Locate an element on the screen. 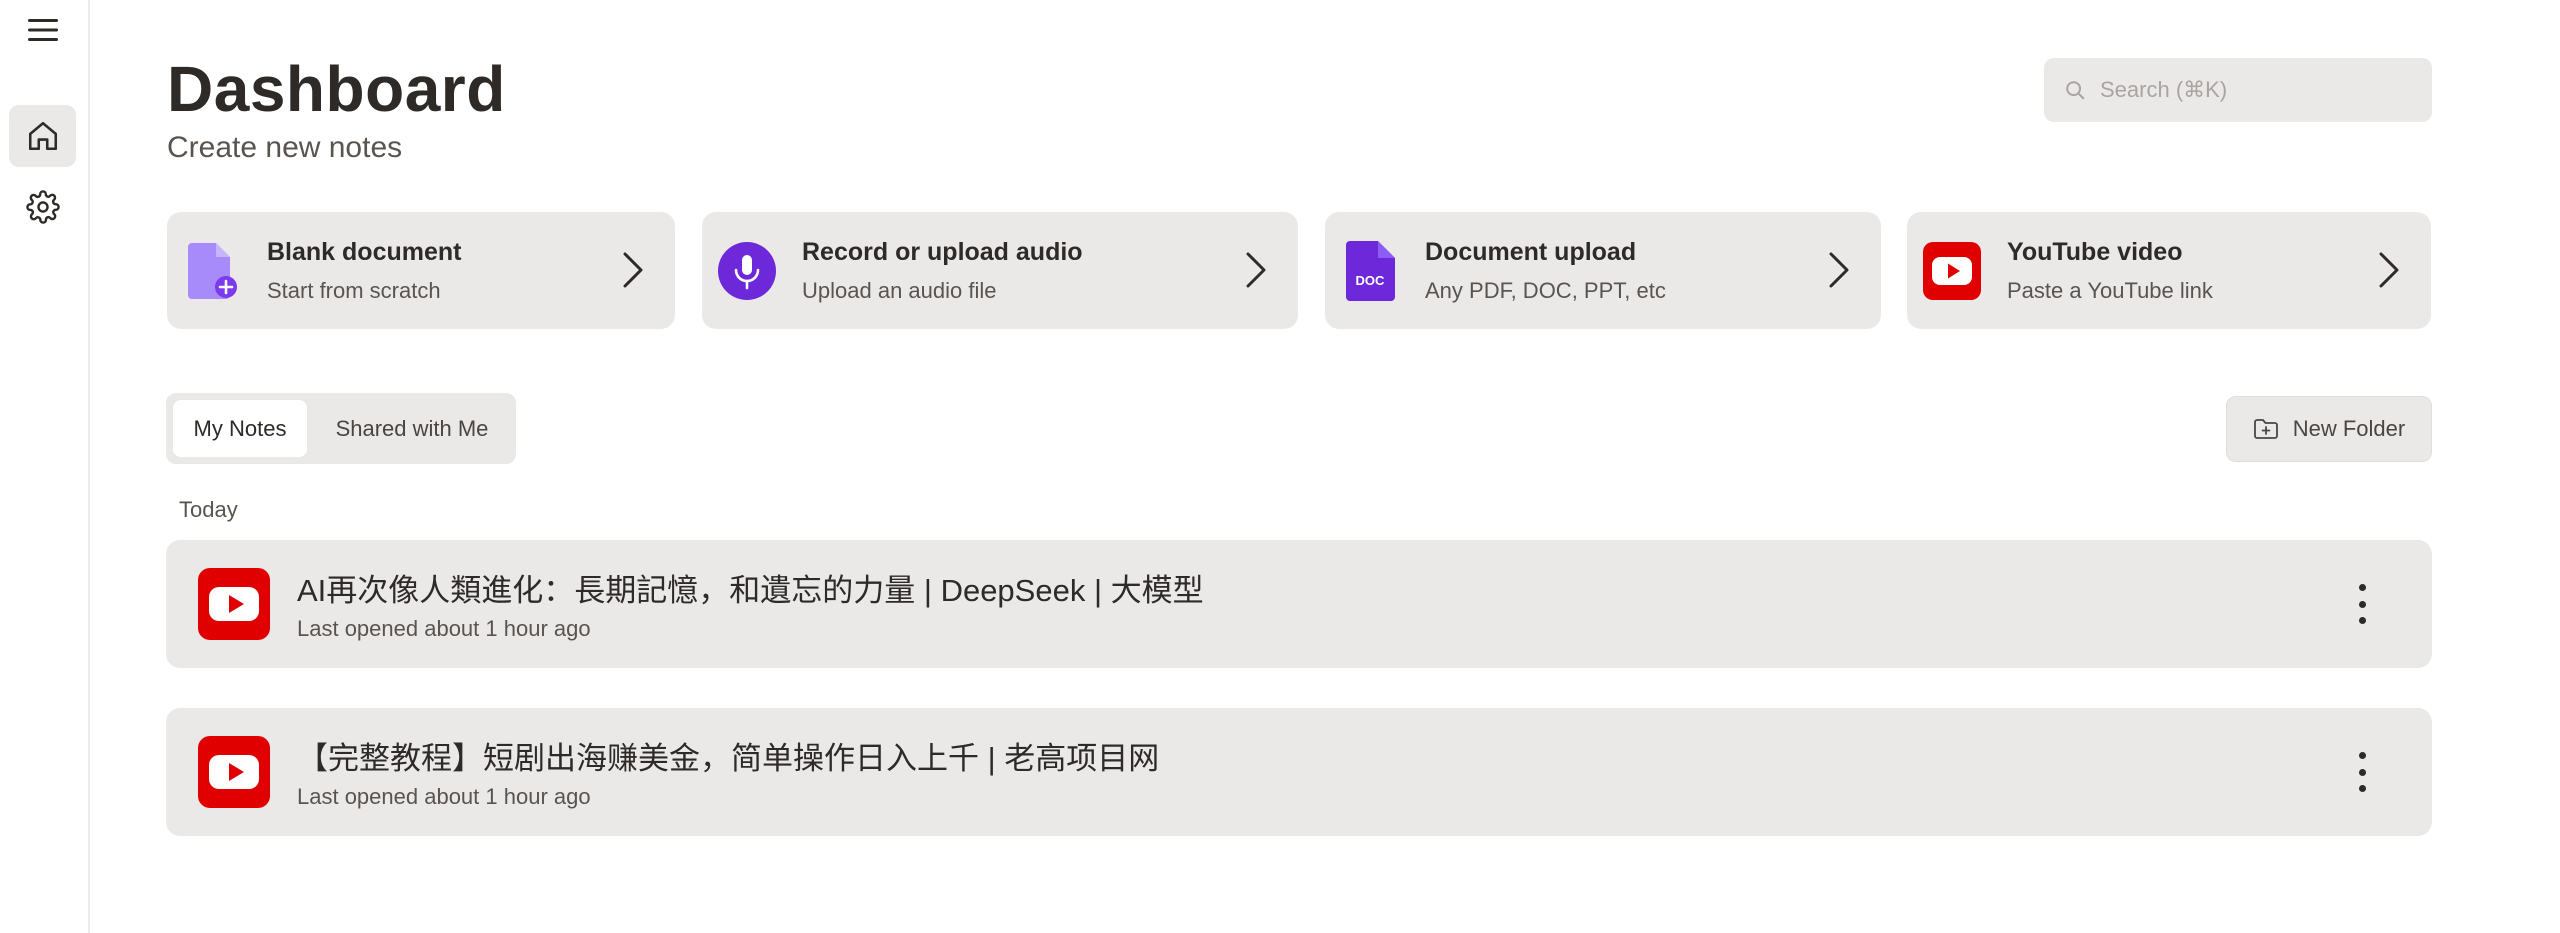 The height and width of the screenshot is (933, 2560). search-input: Search (⌘K) is located at coordinates (2238, 90).